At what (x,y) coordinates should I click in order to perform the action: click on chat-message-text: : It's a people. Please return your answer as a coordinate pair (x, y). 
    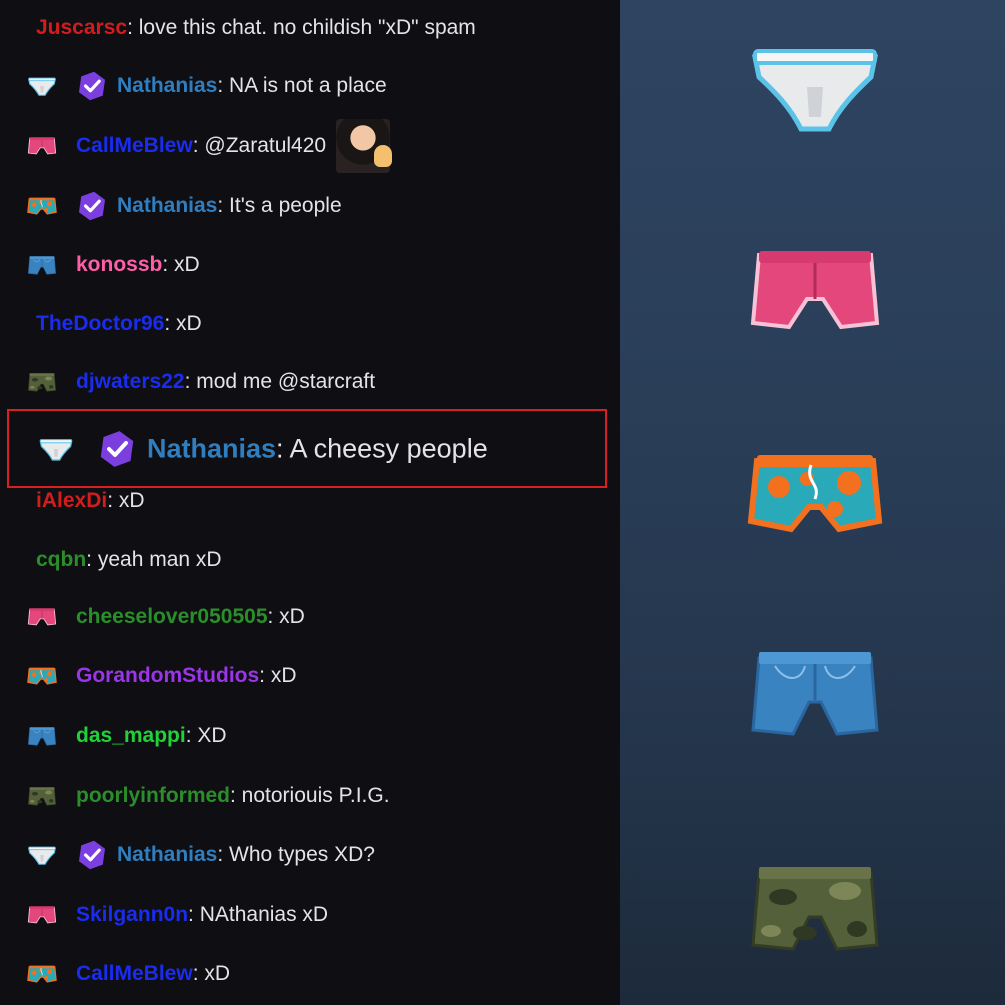
    Looking at the image, I should click on (279, 205).